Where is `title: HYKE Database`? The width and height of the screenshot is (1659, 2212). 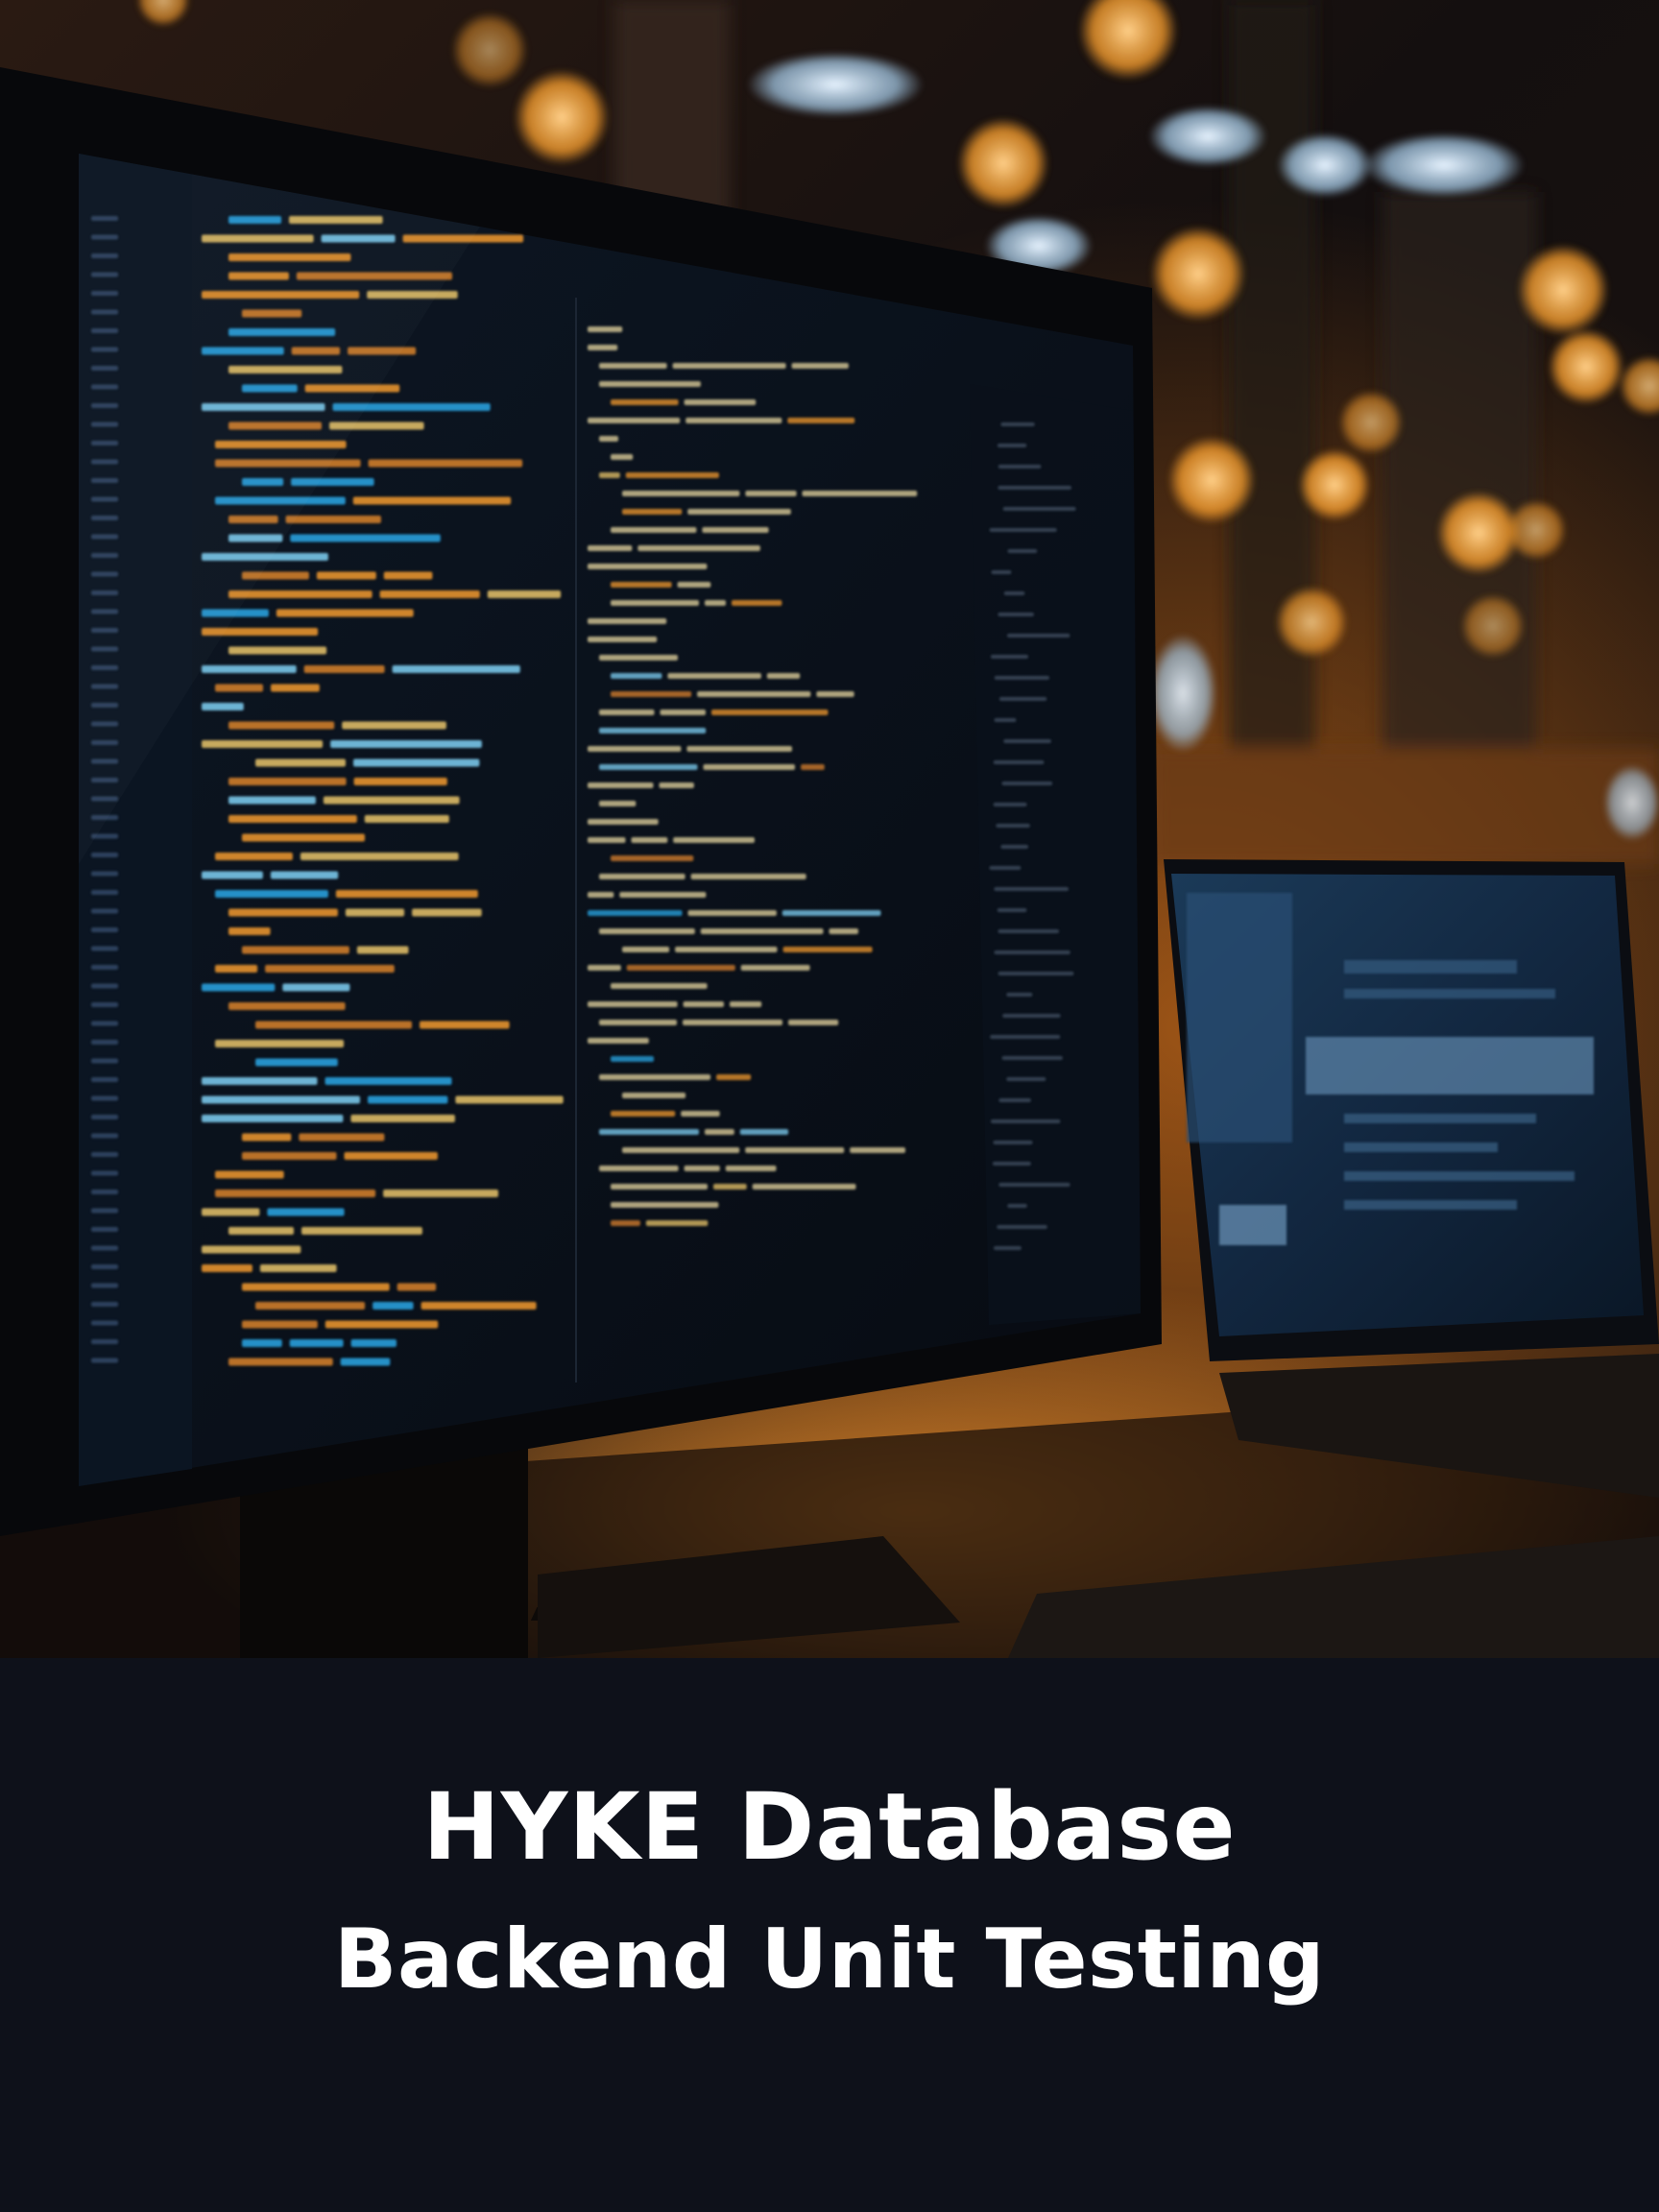 title: HYKE Database is located at coordinates (829, 1827).